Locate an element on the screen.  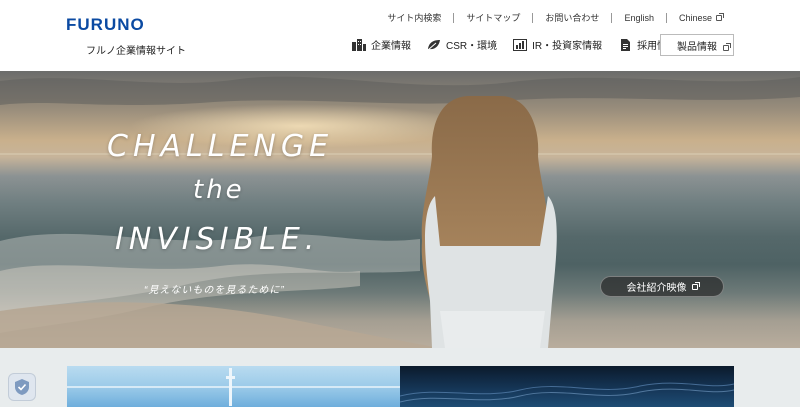
util-link-label: English is located at coordinates (639, 18).